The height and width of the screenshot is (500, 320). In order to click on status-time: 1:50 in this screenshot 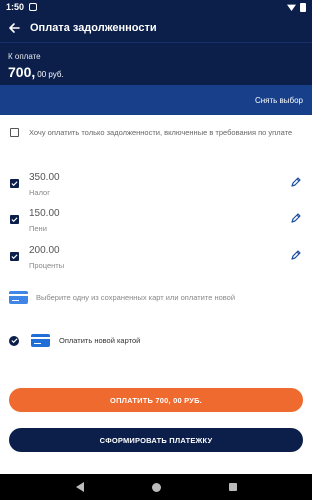, I will do `click(15, 7)`.